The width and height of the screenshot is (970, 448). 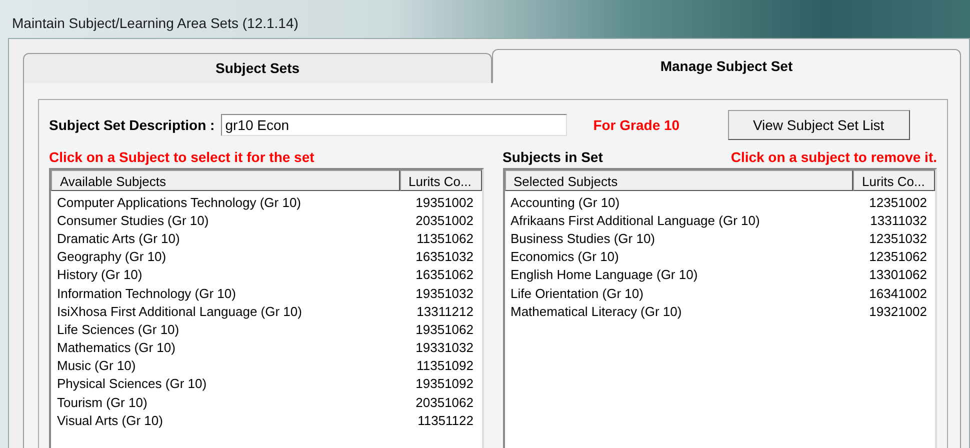 What do you see at coordinates (133, 220) in the screenshot?
I see `subject-name: Consumer Studies (Gr 10)` at bounding box center [133, 220].